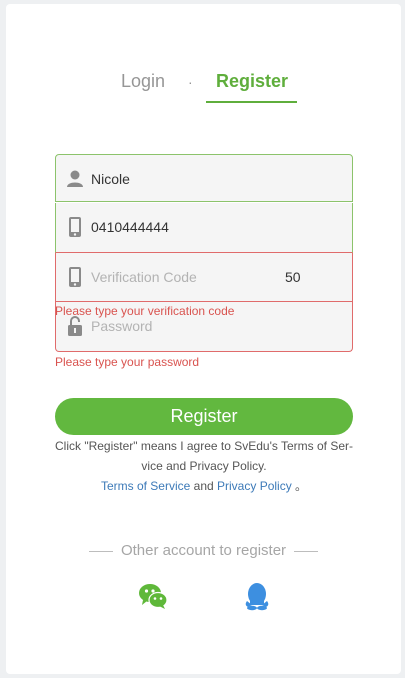 This screenshot has height=678, width=405. Describe the element at coordinates (257, 596) in the screenshot. I see `qq-icon` at that location.